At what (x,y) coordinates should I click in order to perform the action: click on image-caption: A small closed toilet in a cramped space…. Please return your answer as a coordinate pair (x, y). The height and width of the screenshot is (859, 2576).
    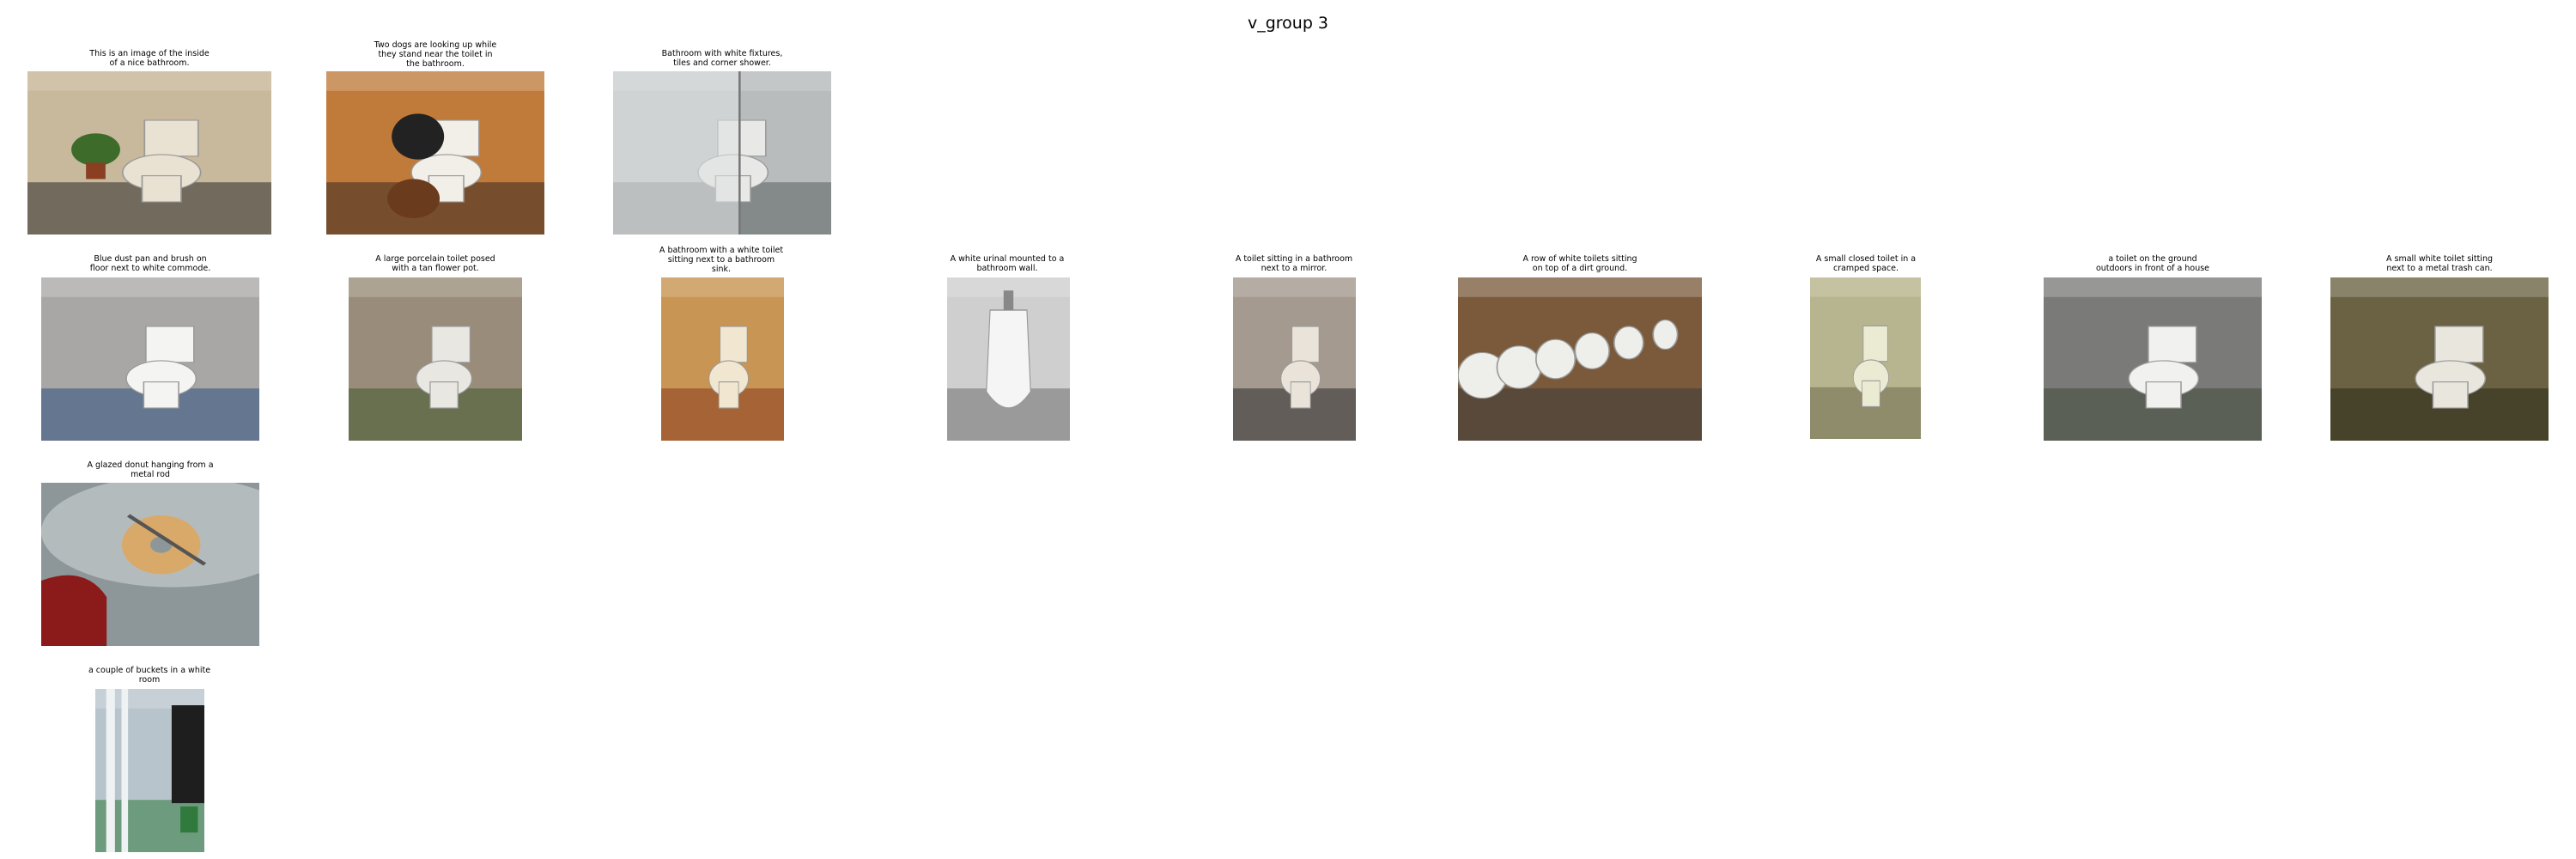
    Looking at the image, I should click on (1866, 263).